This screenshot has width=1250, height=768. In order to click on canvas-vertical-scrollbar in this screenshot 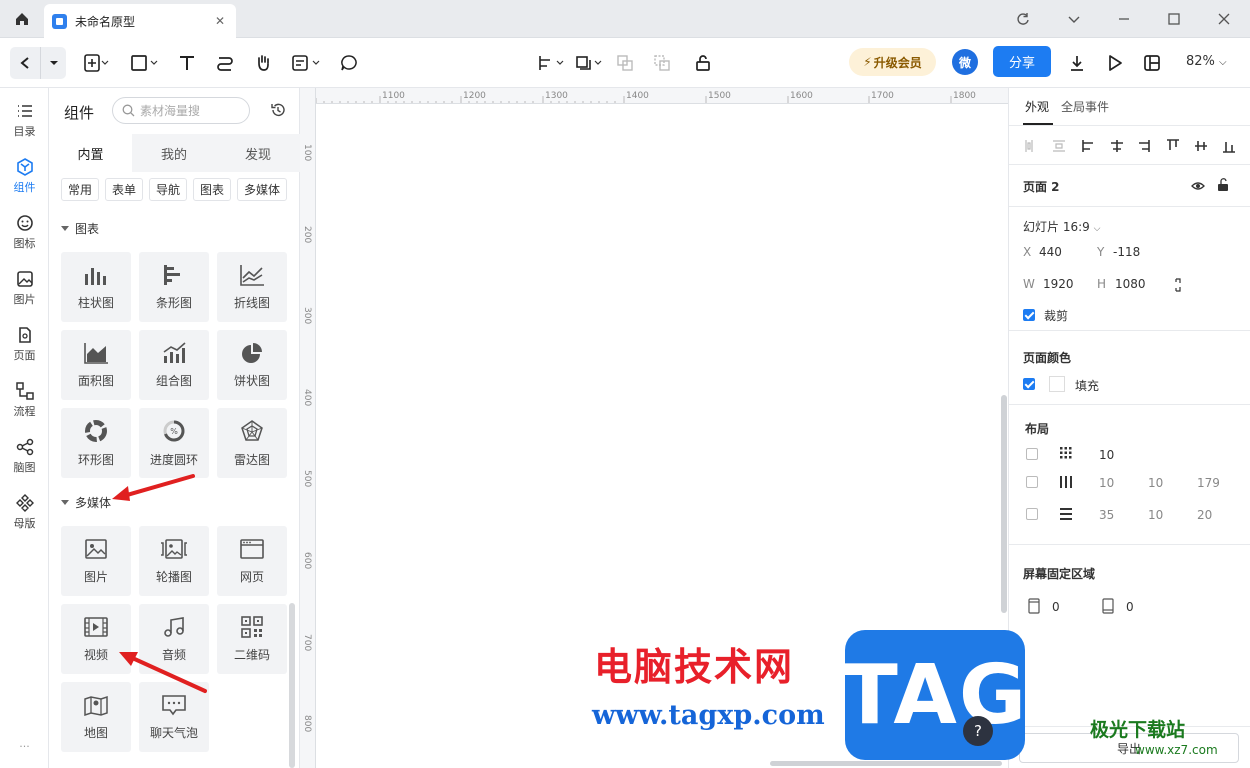, I will do `click(1004, 504)`.